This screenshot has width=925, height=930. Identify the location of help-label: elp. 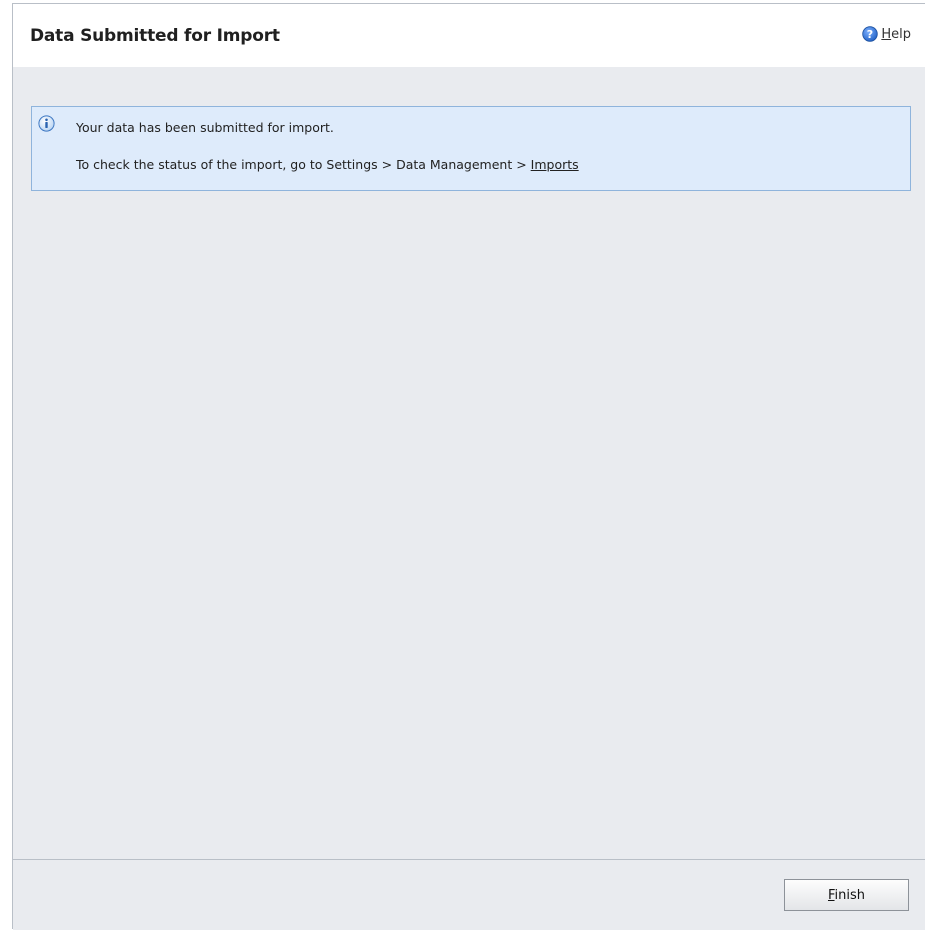
(901, 34).